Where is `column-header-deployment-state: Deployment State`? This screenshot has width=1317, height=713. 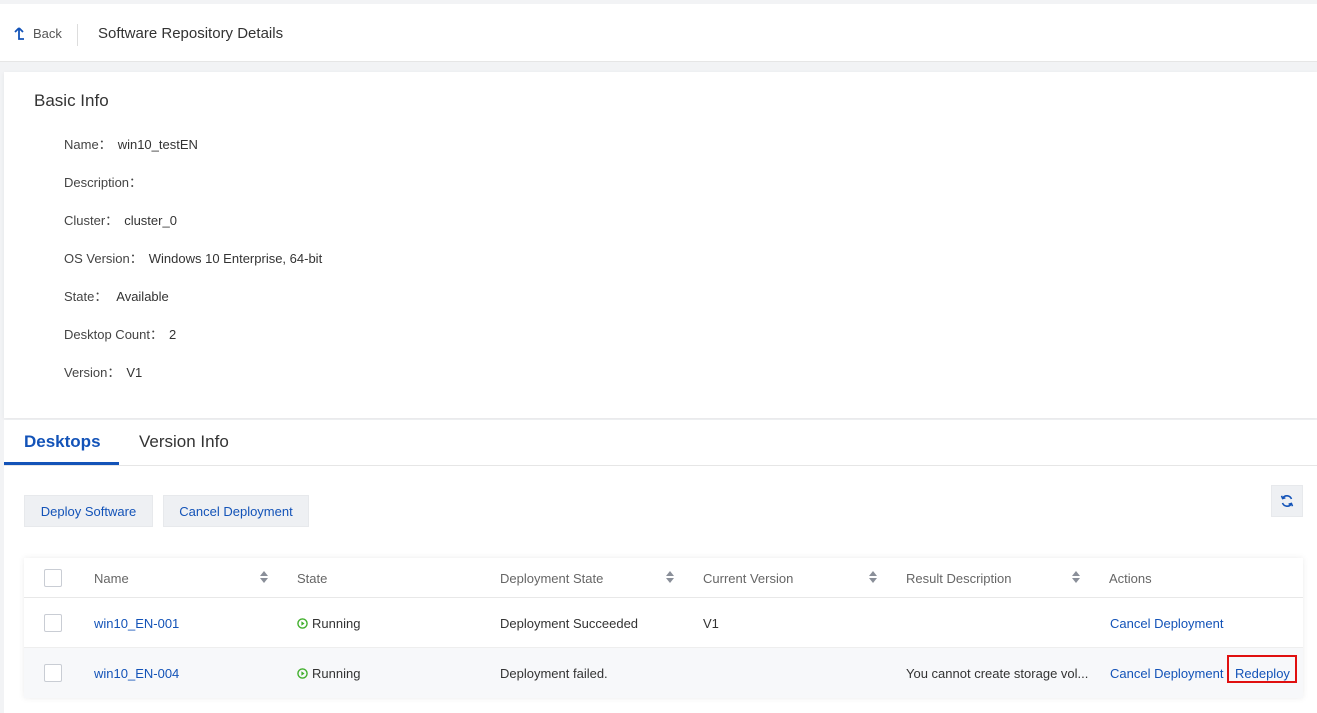 column-header-deployment-state: Deployment State is located at coordinates (552, 578).